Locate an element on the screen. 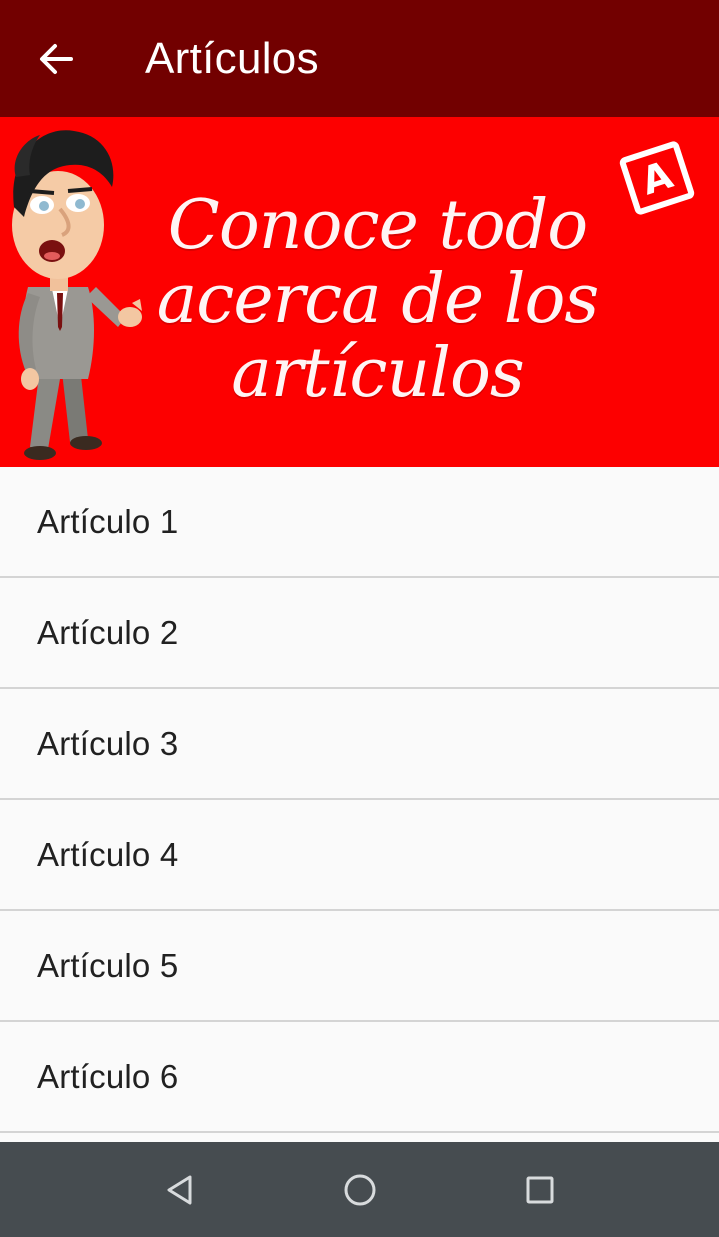 Image resolution: width=719 pixels, height=1237 pixels. list-item-articulo-4: Artículo 4 is located at coordinates (359, 855).